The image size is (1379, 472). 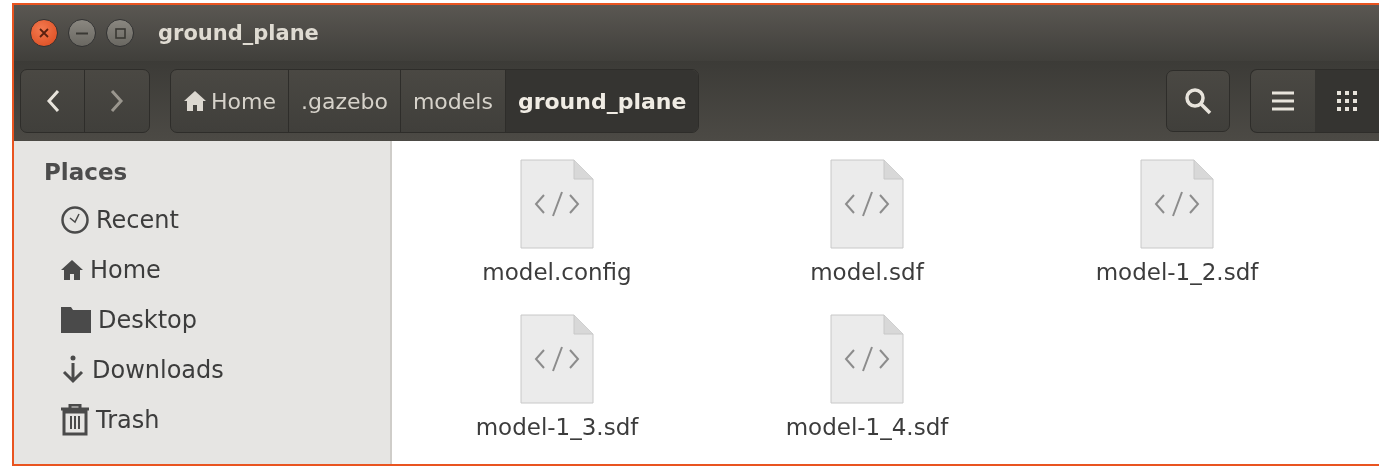 I want to click on trash-icon, so click(x=75, y=420).